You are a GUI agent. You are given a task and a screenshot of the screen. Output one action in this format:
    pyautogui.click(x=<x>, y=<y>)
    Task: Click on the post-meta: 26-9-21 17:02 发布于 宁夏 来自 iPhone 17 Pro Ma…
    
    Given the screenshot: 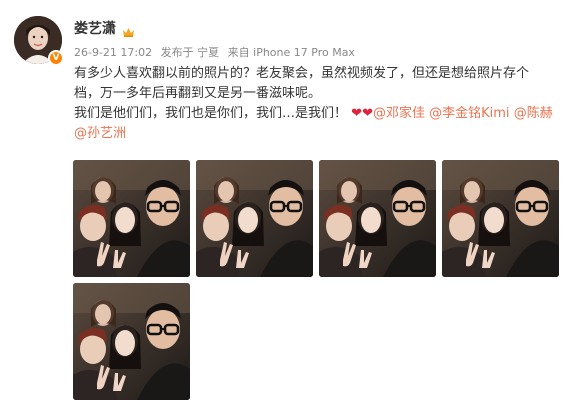 What is the action you would take?
    pyautogui.click(x=217, y=52)
    